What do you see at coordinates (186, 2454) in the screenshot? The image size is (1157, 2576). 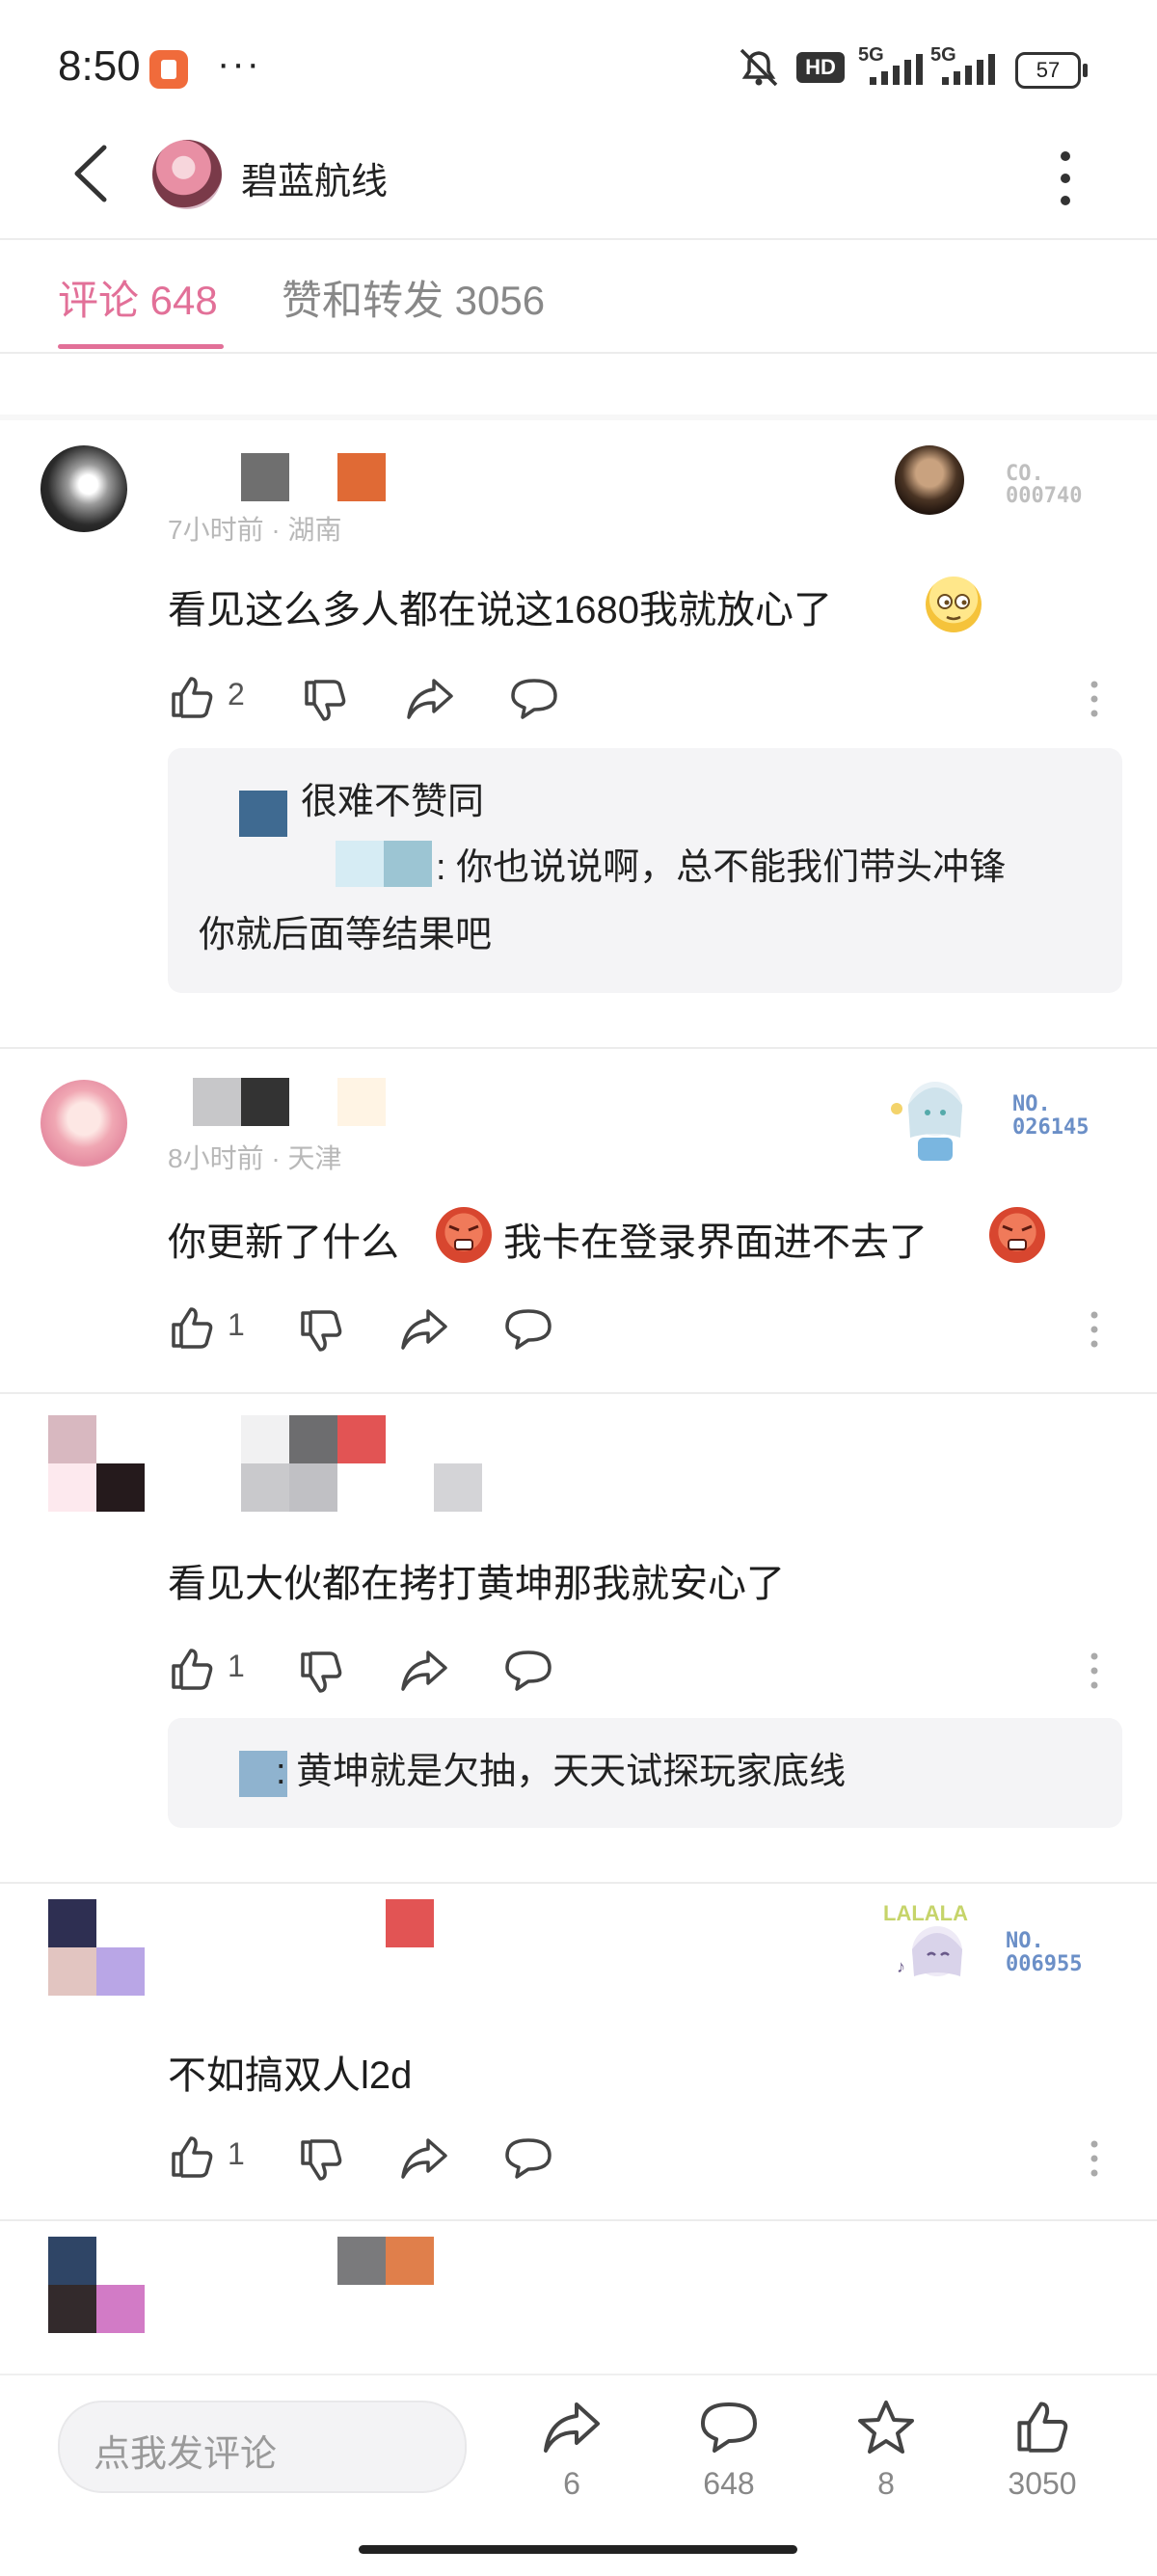 I see `comment-input-placeholder: 点我发评论` at bounding box center [186, 2454].